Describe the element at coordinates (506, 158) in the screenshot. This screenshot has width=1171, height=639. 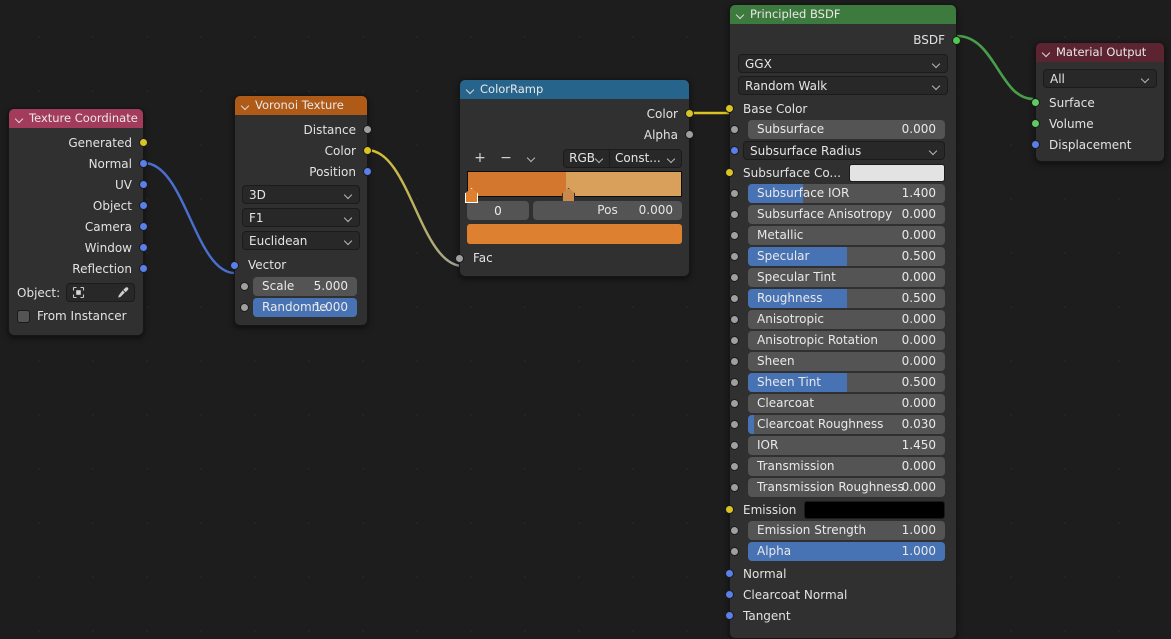
I see `remove-stop-button: −` at that location.